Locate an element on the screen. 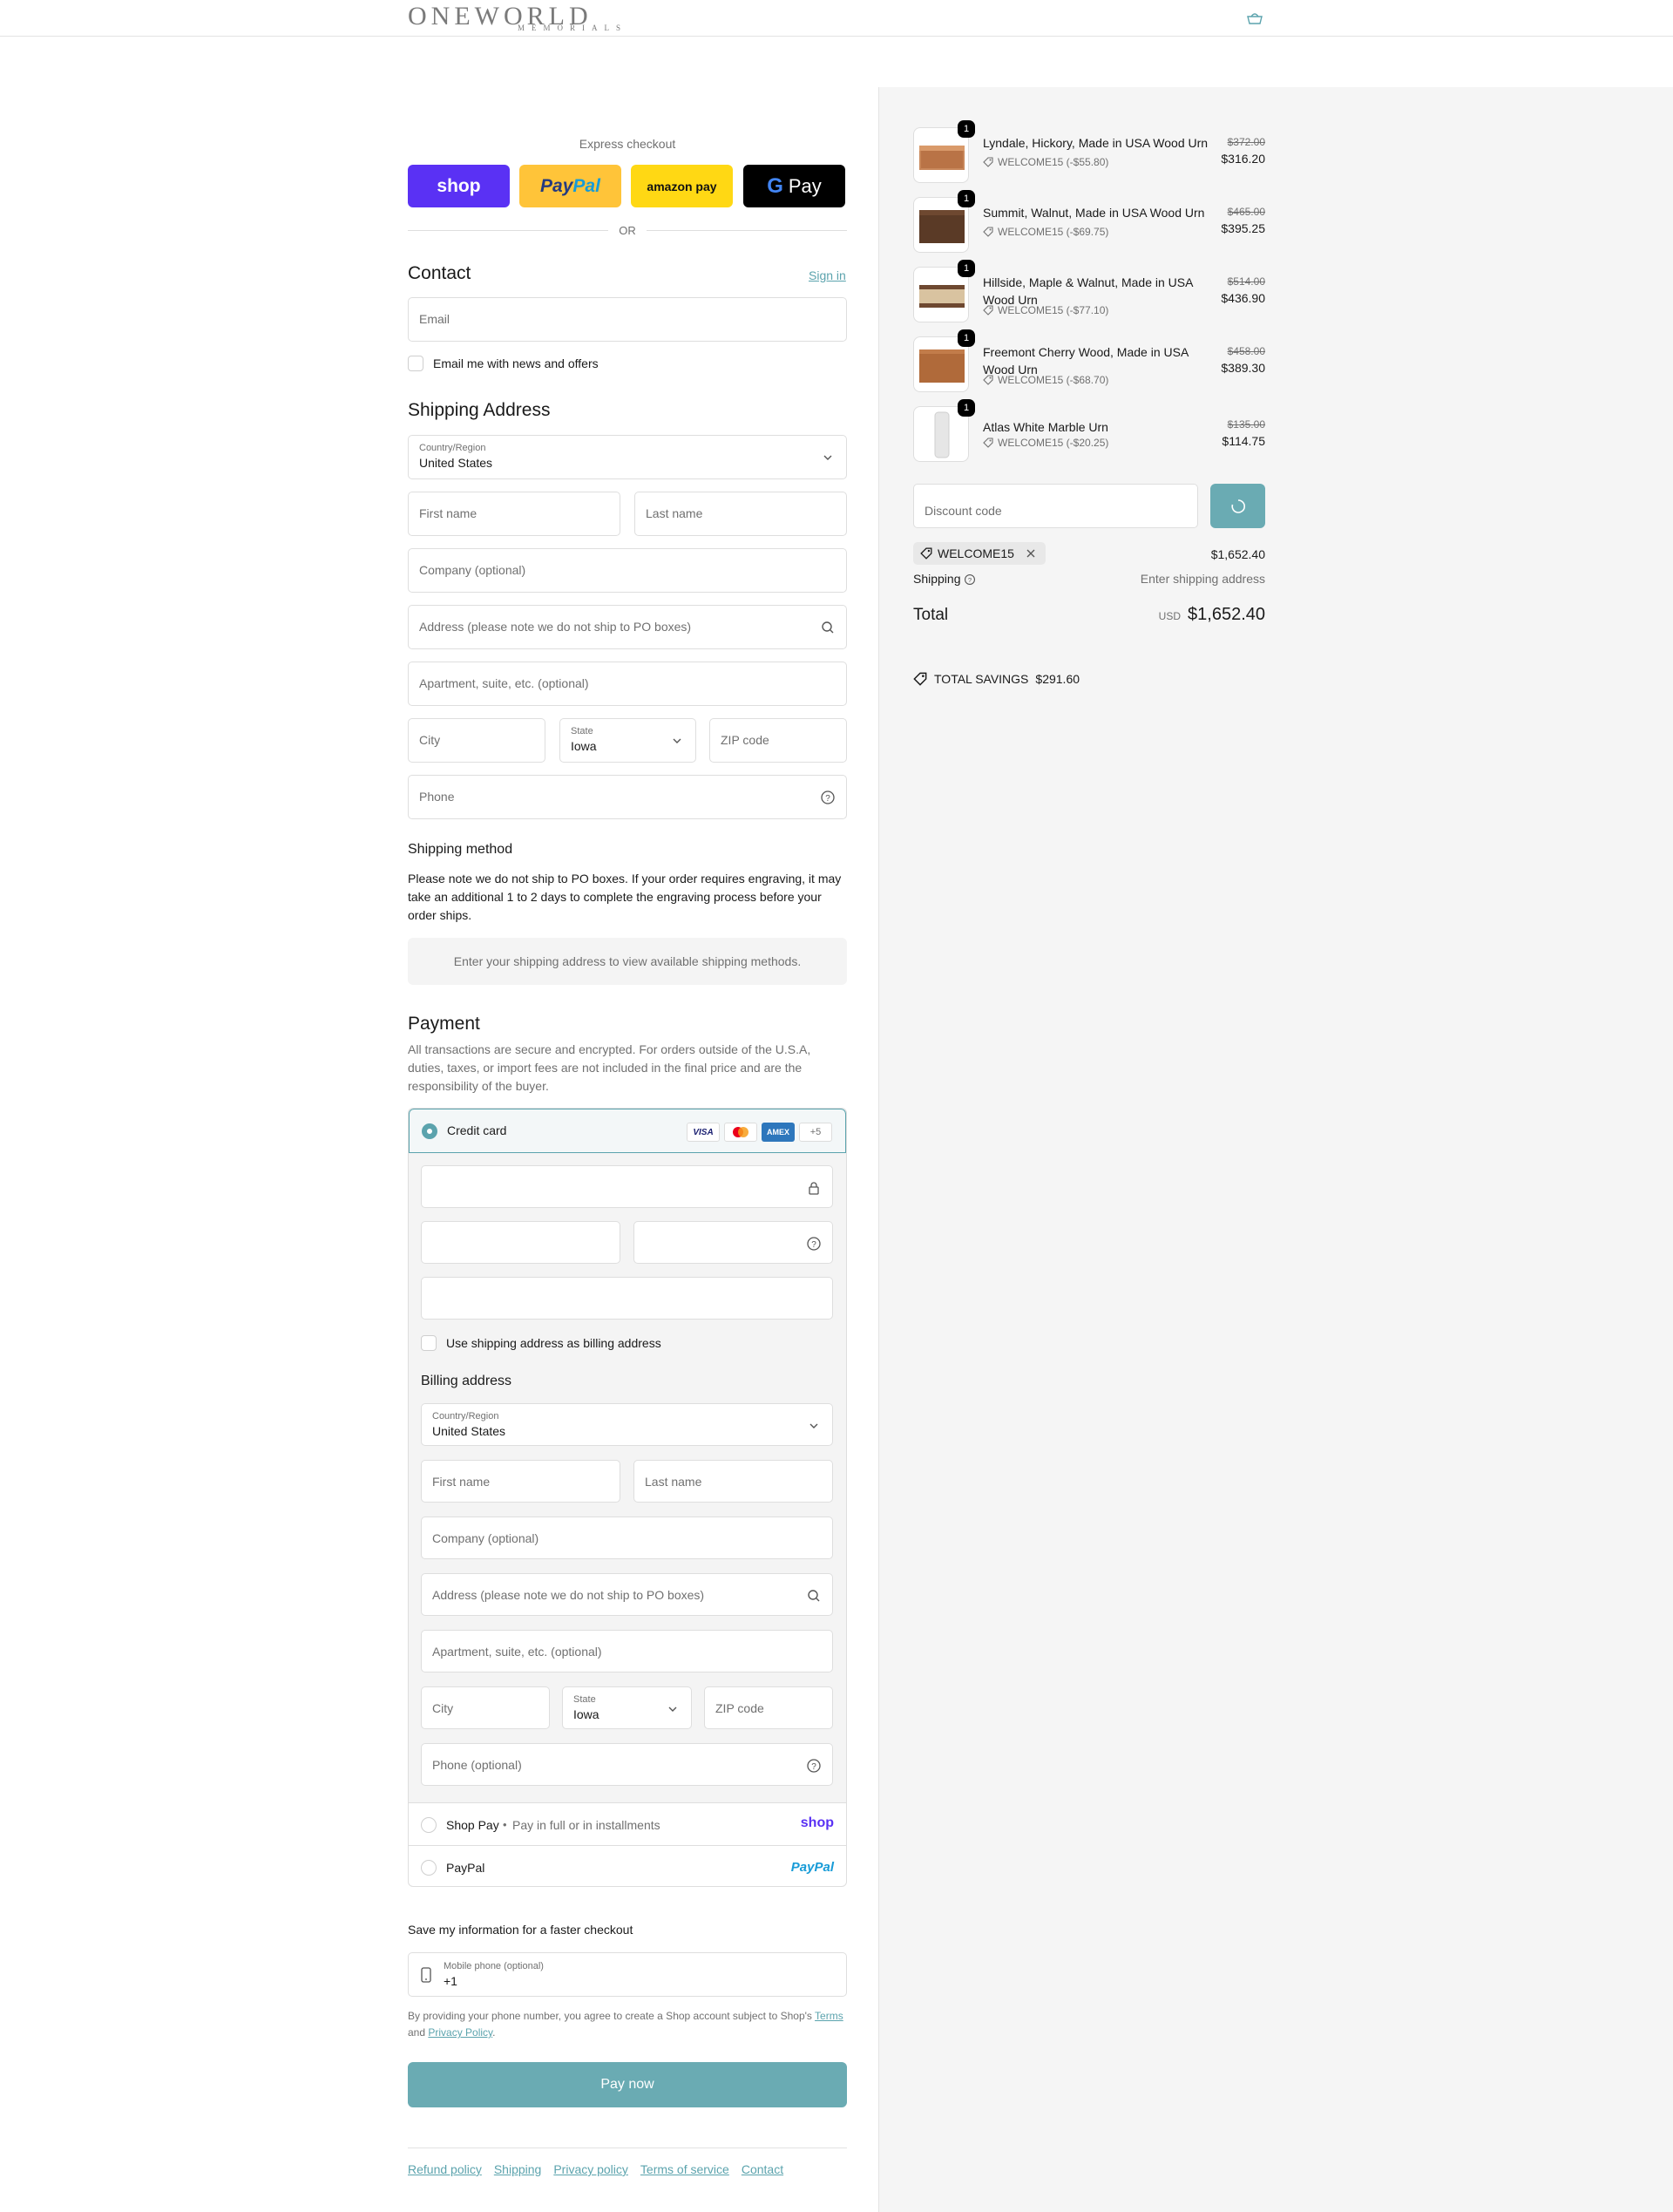 The height and width of the screenshot is (2212, 1673). more-cards-badge: +5 is located at coordinates (815, 1132).